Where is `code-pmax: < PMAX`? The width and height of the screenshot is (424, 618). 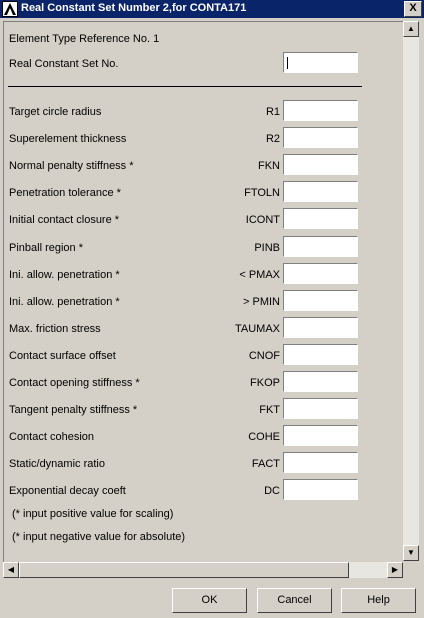
code-pmax: < PMAX is located at coordinates (259, 275).